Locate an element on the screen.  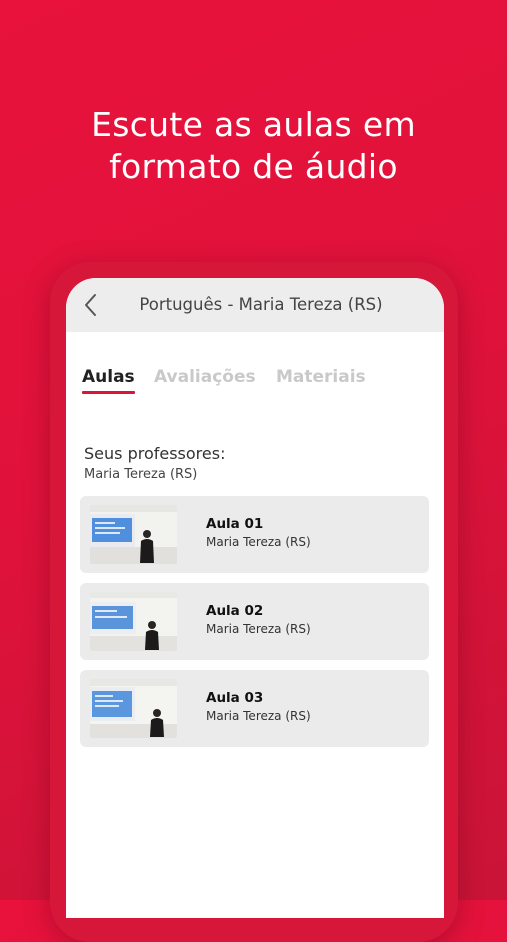
lesson-card: Aula 01 Maria Tereza (RS) is located at coordinates (254, 534).